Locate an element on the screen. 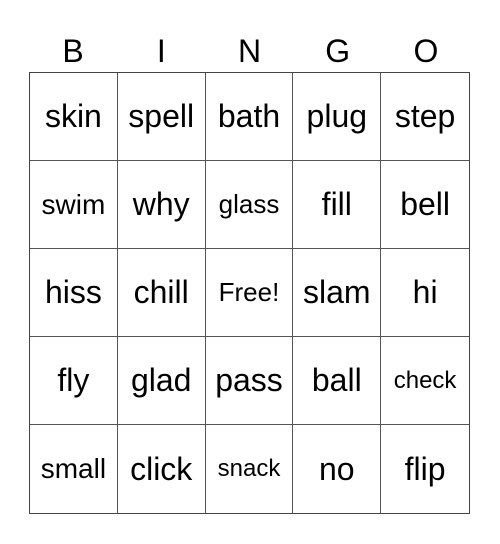 The height and width of the screenshot is (544, 500). bingo-cell: bath is located at coordinates (249, 117).